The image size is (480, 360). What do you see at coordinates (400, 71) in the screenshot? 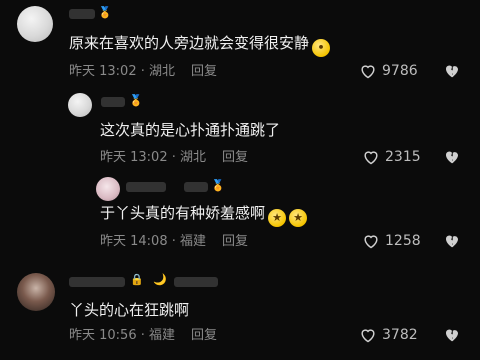
I see `like-count: 9786` at bounding box center [400, 71].